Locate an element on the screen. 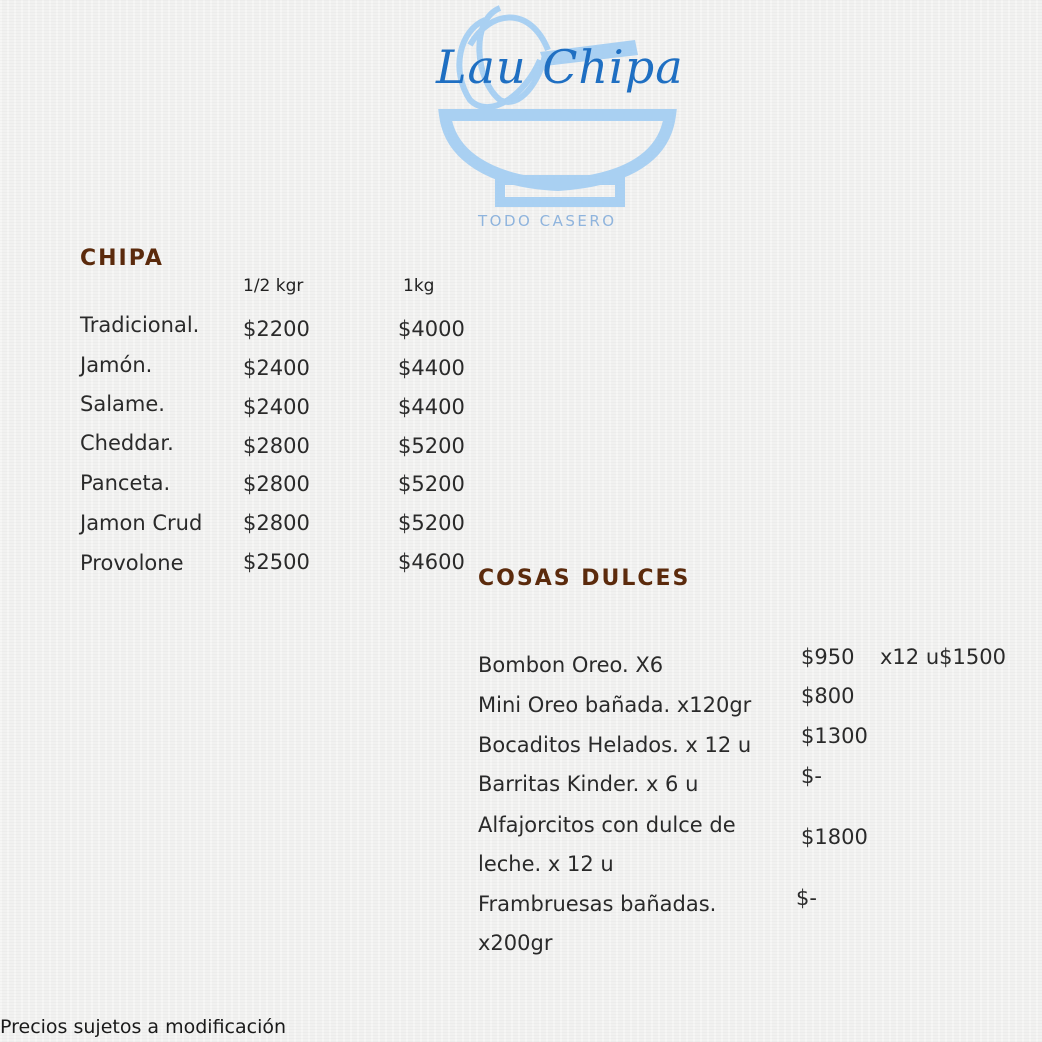 The image size is (1042, 1042). col-kg: 1kg is located at coordinates (419, 286).